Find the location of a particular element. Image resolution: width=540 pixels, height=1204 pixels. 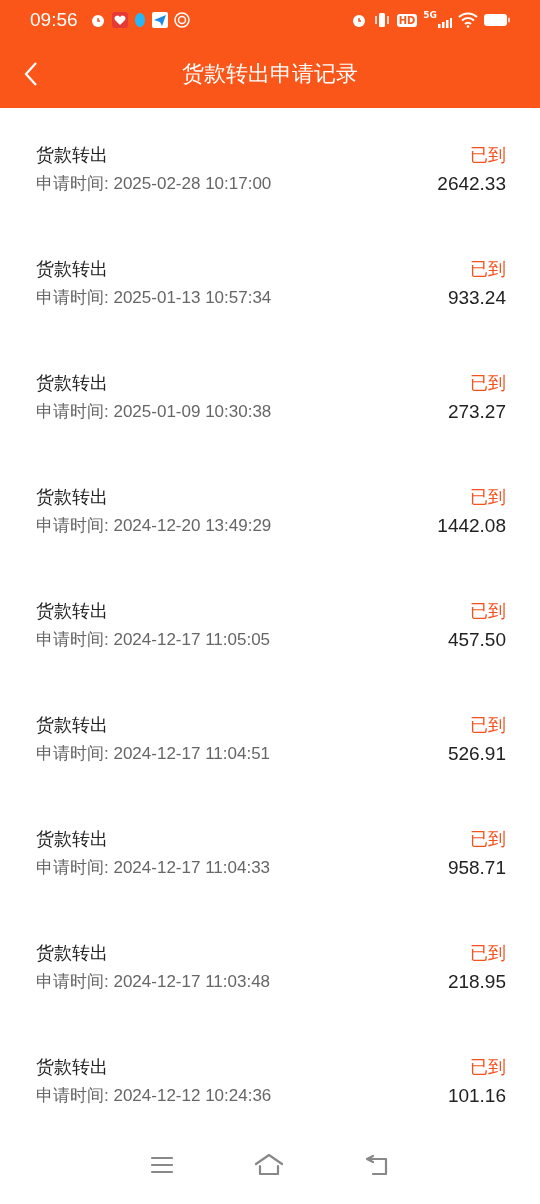

record-time: 申请时间: 2024-12-17 11:03:48 is located at coordinates (153, 982).